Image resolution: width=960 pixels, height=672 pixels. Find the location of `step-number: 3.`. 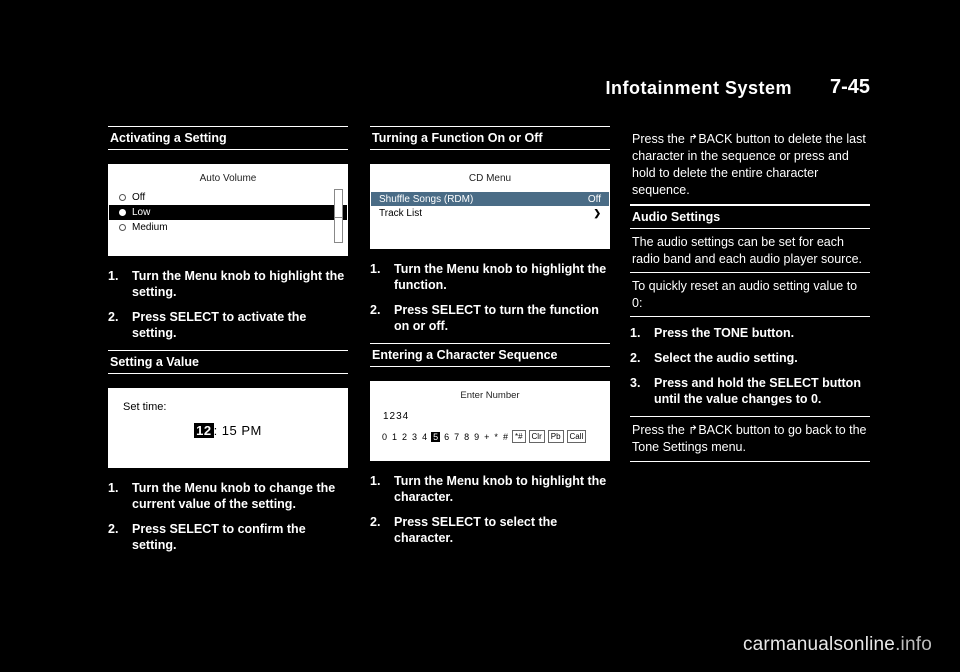

step-number: 3. is located at coordinates (635, 383).